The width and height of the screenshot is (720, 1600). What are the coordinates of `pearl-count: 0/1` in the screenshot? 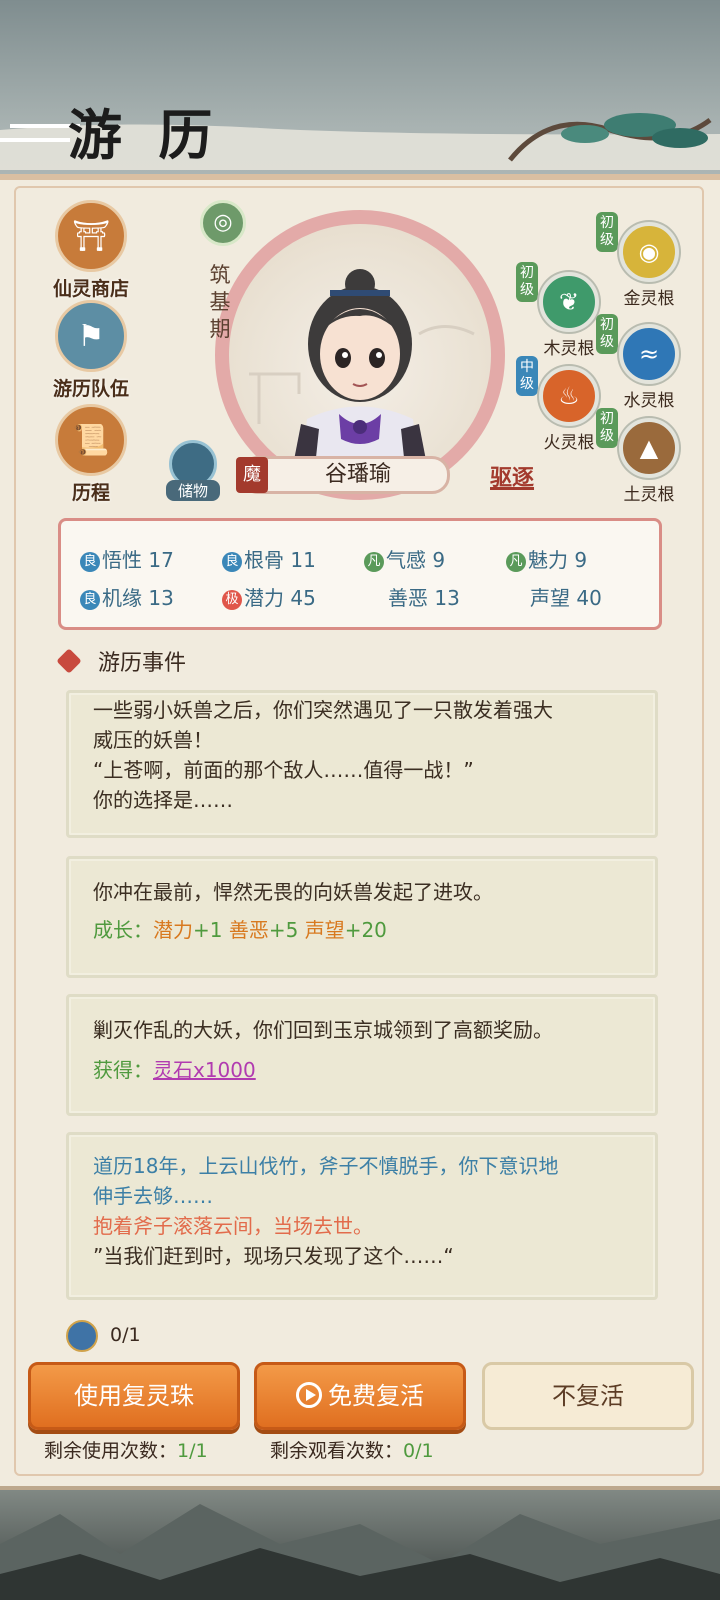 It's located at (125, 1335).